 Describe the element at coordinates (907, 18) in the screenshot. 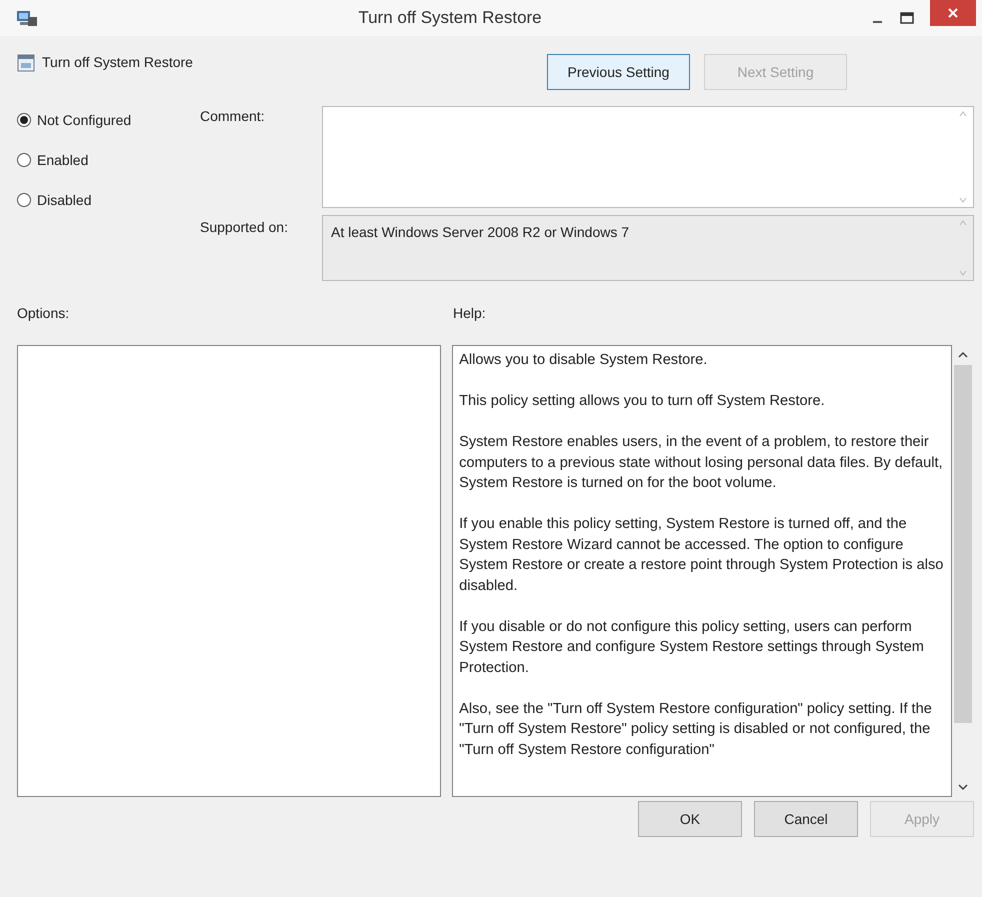

I see `maximize-icon` at that location.